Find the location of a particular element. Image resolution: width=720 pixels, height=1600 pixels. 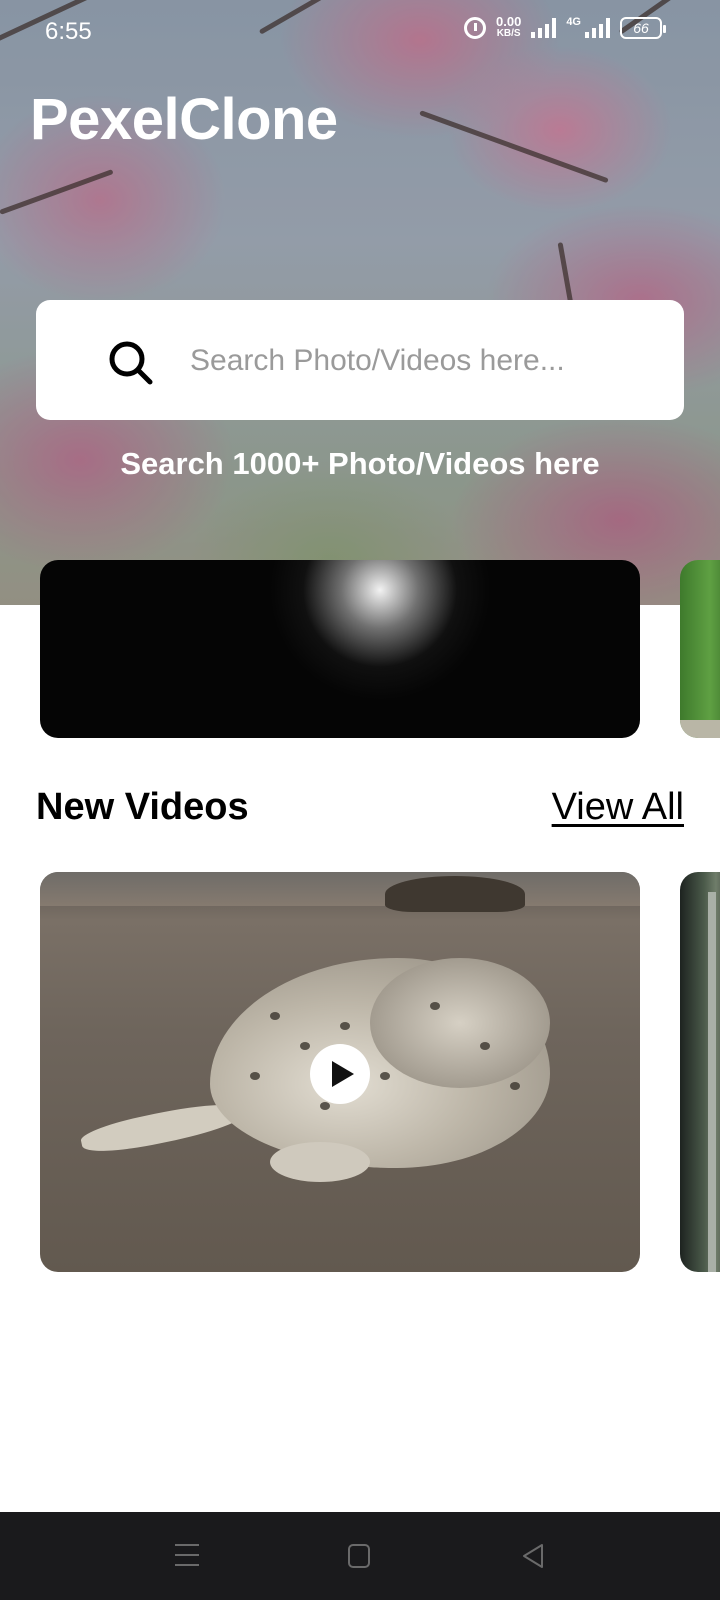

photo-card-next is located at coordinates (700, 649).